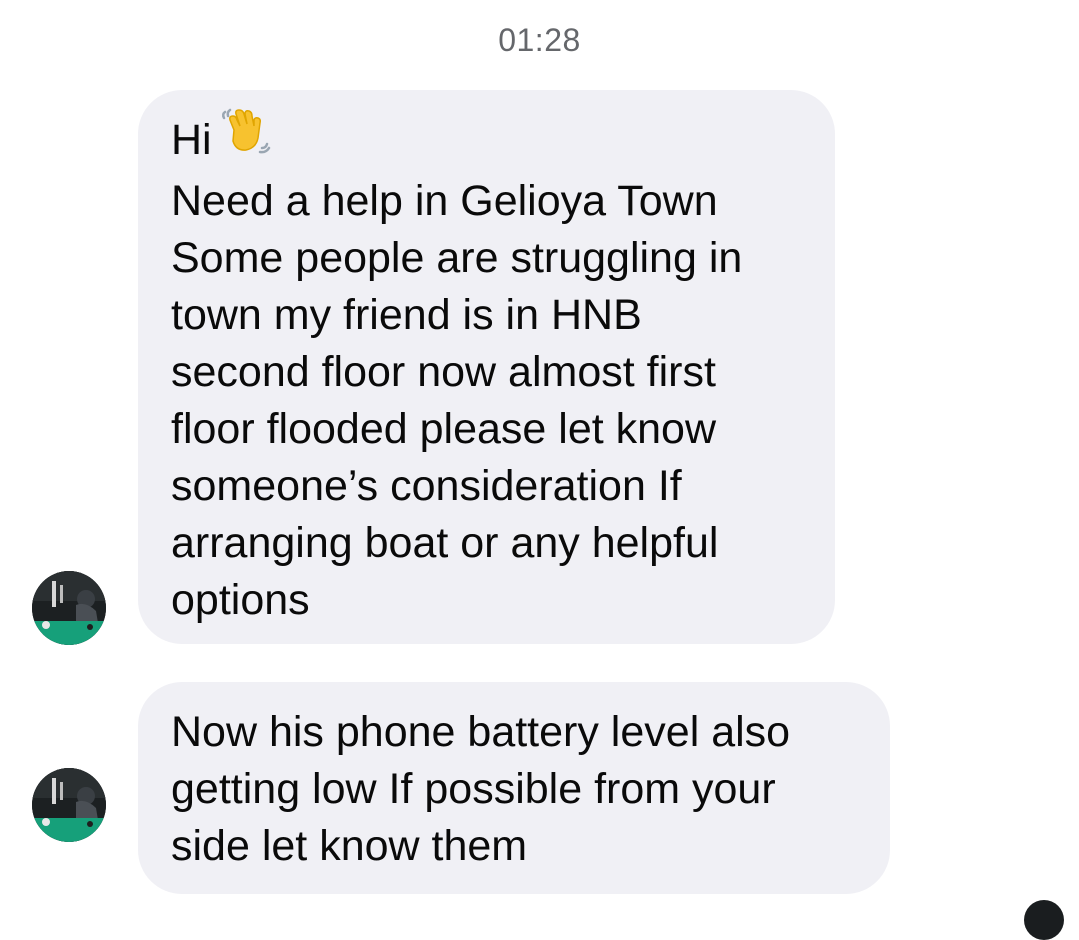  Describe the element at coordinates (488, 140) in the screenshot. I see `message-line: Hi` at that location.